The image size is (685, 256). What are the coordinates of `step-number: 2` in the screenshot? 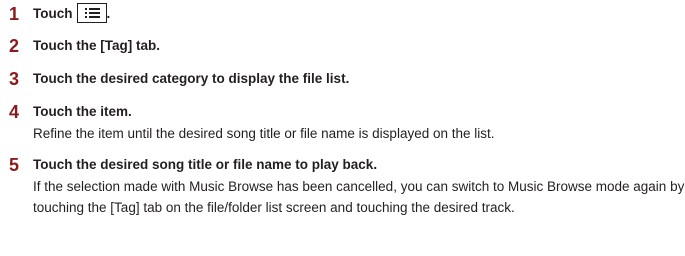 It's located at (14, 46).